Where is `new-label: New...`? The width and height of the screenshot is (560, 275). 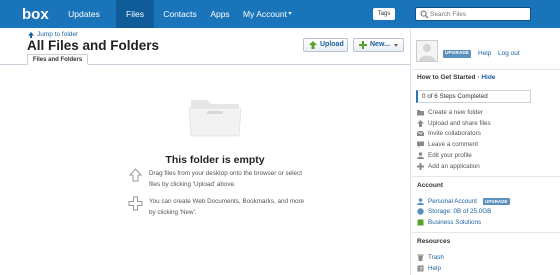
new-label: New... is located at coordinates (380, 44).